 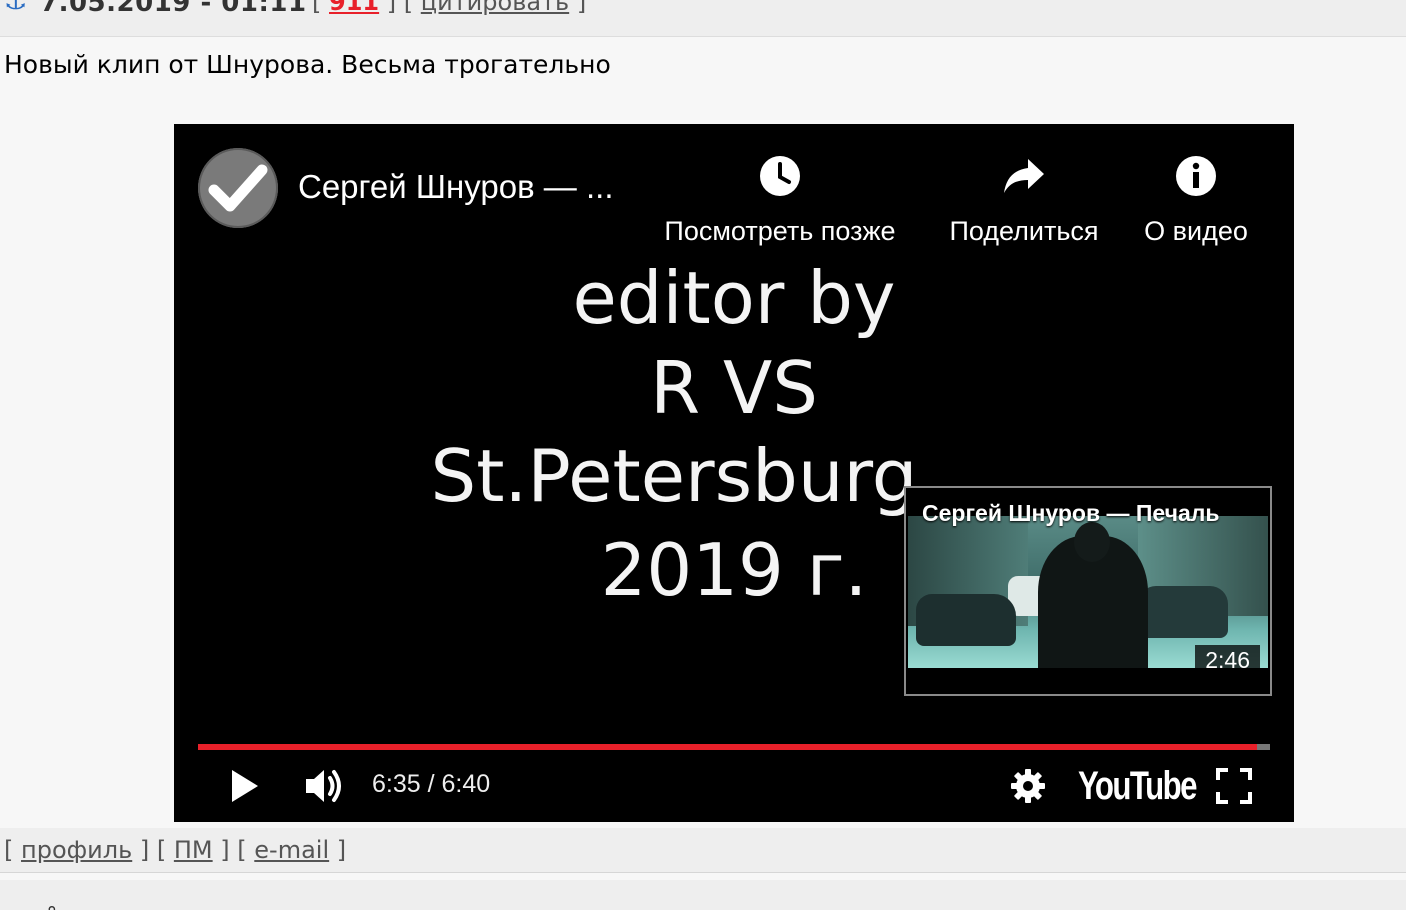 I want to click on volume-button, so click(x=325, y=786).